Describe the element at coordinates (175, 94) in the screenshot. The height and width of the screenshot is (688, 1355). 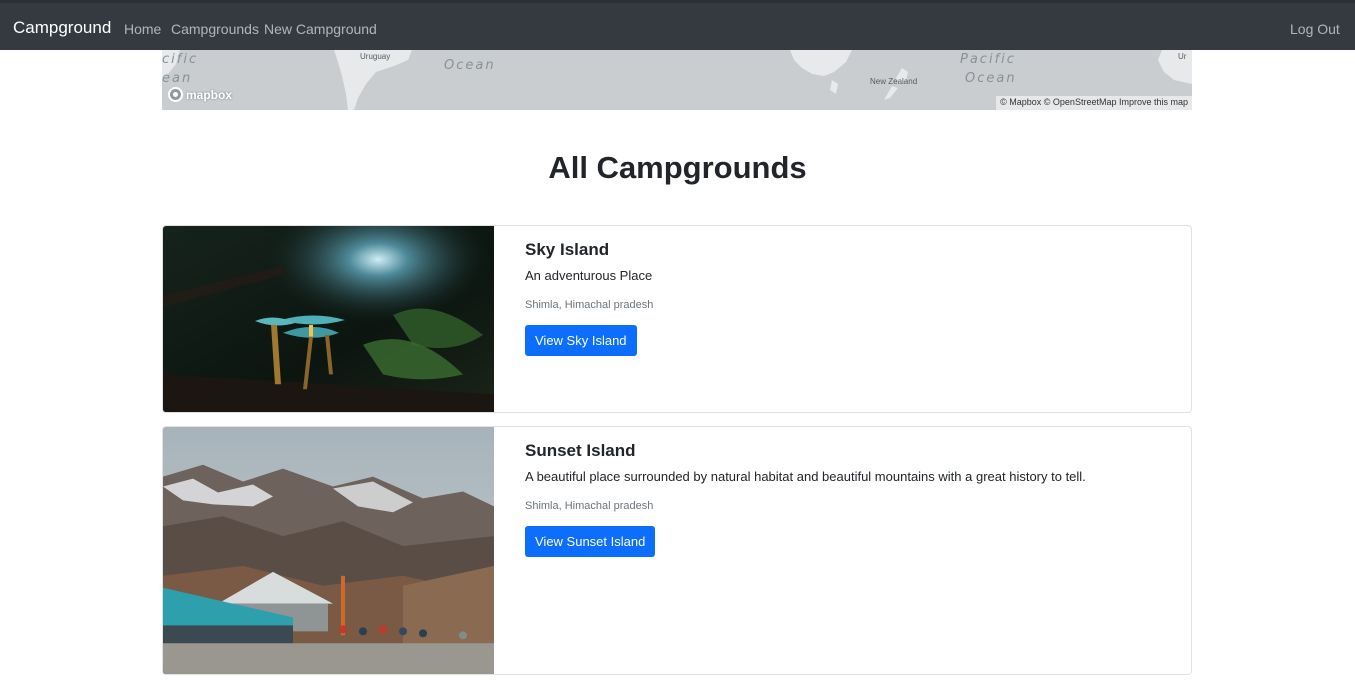
I see `mapbox-logo-icon` at that location.